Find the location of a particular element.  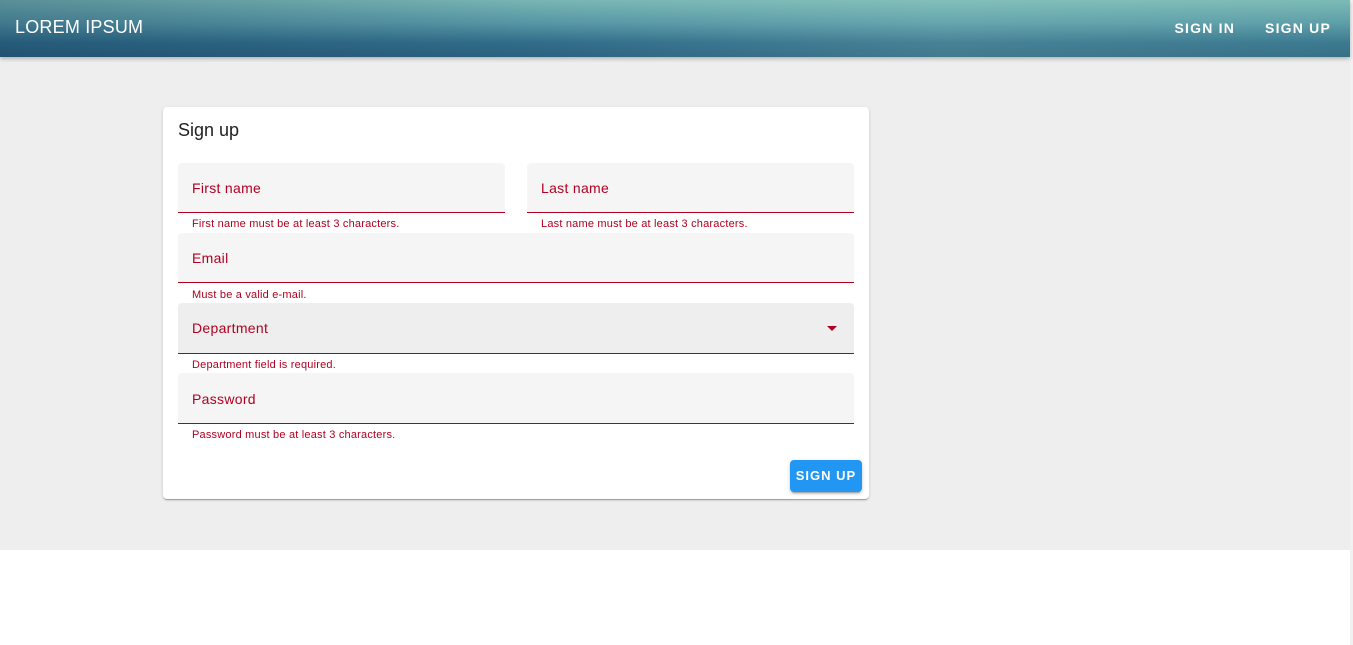

app-toolbar: LOREM IPSUM SIGN IN SIGN UP is located at coordinates (675, 28).